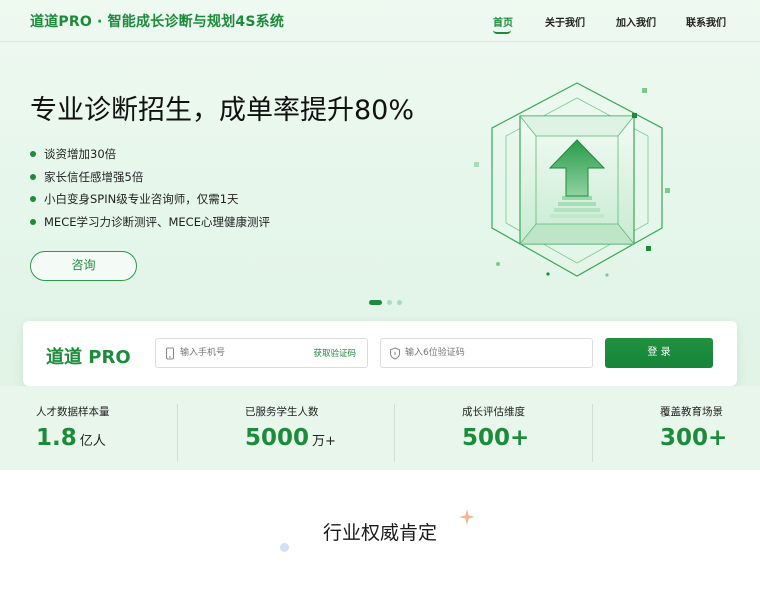 The image size is (760, 600). I want to click on nav-join: 加入我们, so click(636, 21).